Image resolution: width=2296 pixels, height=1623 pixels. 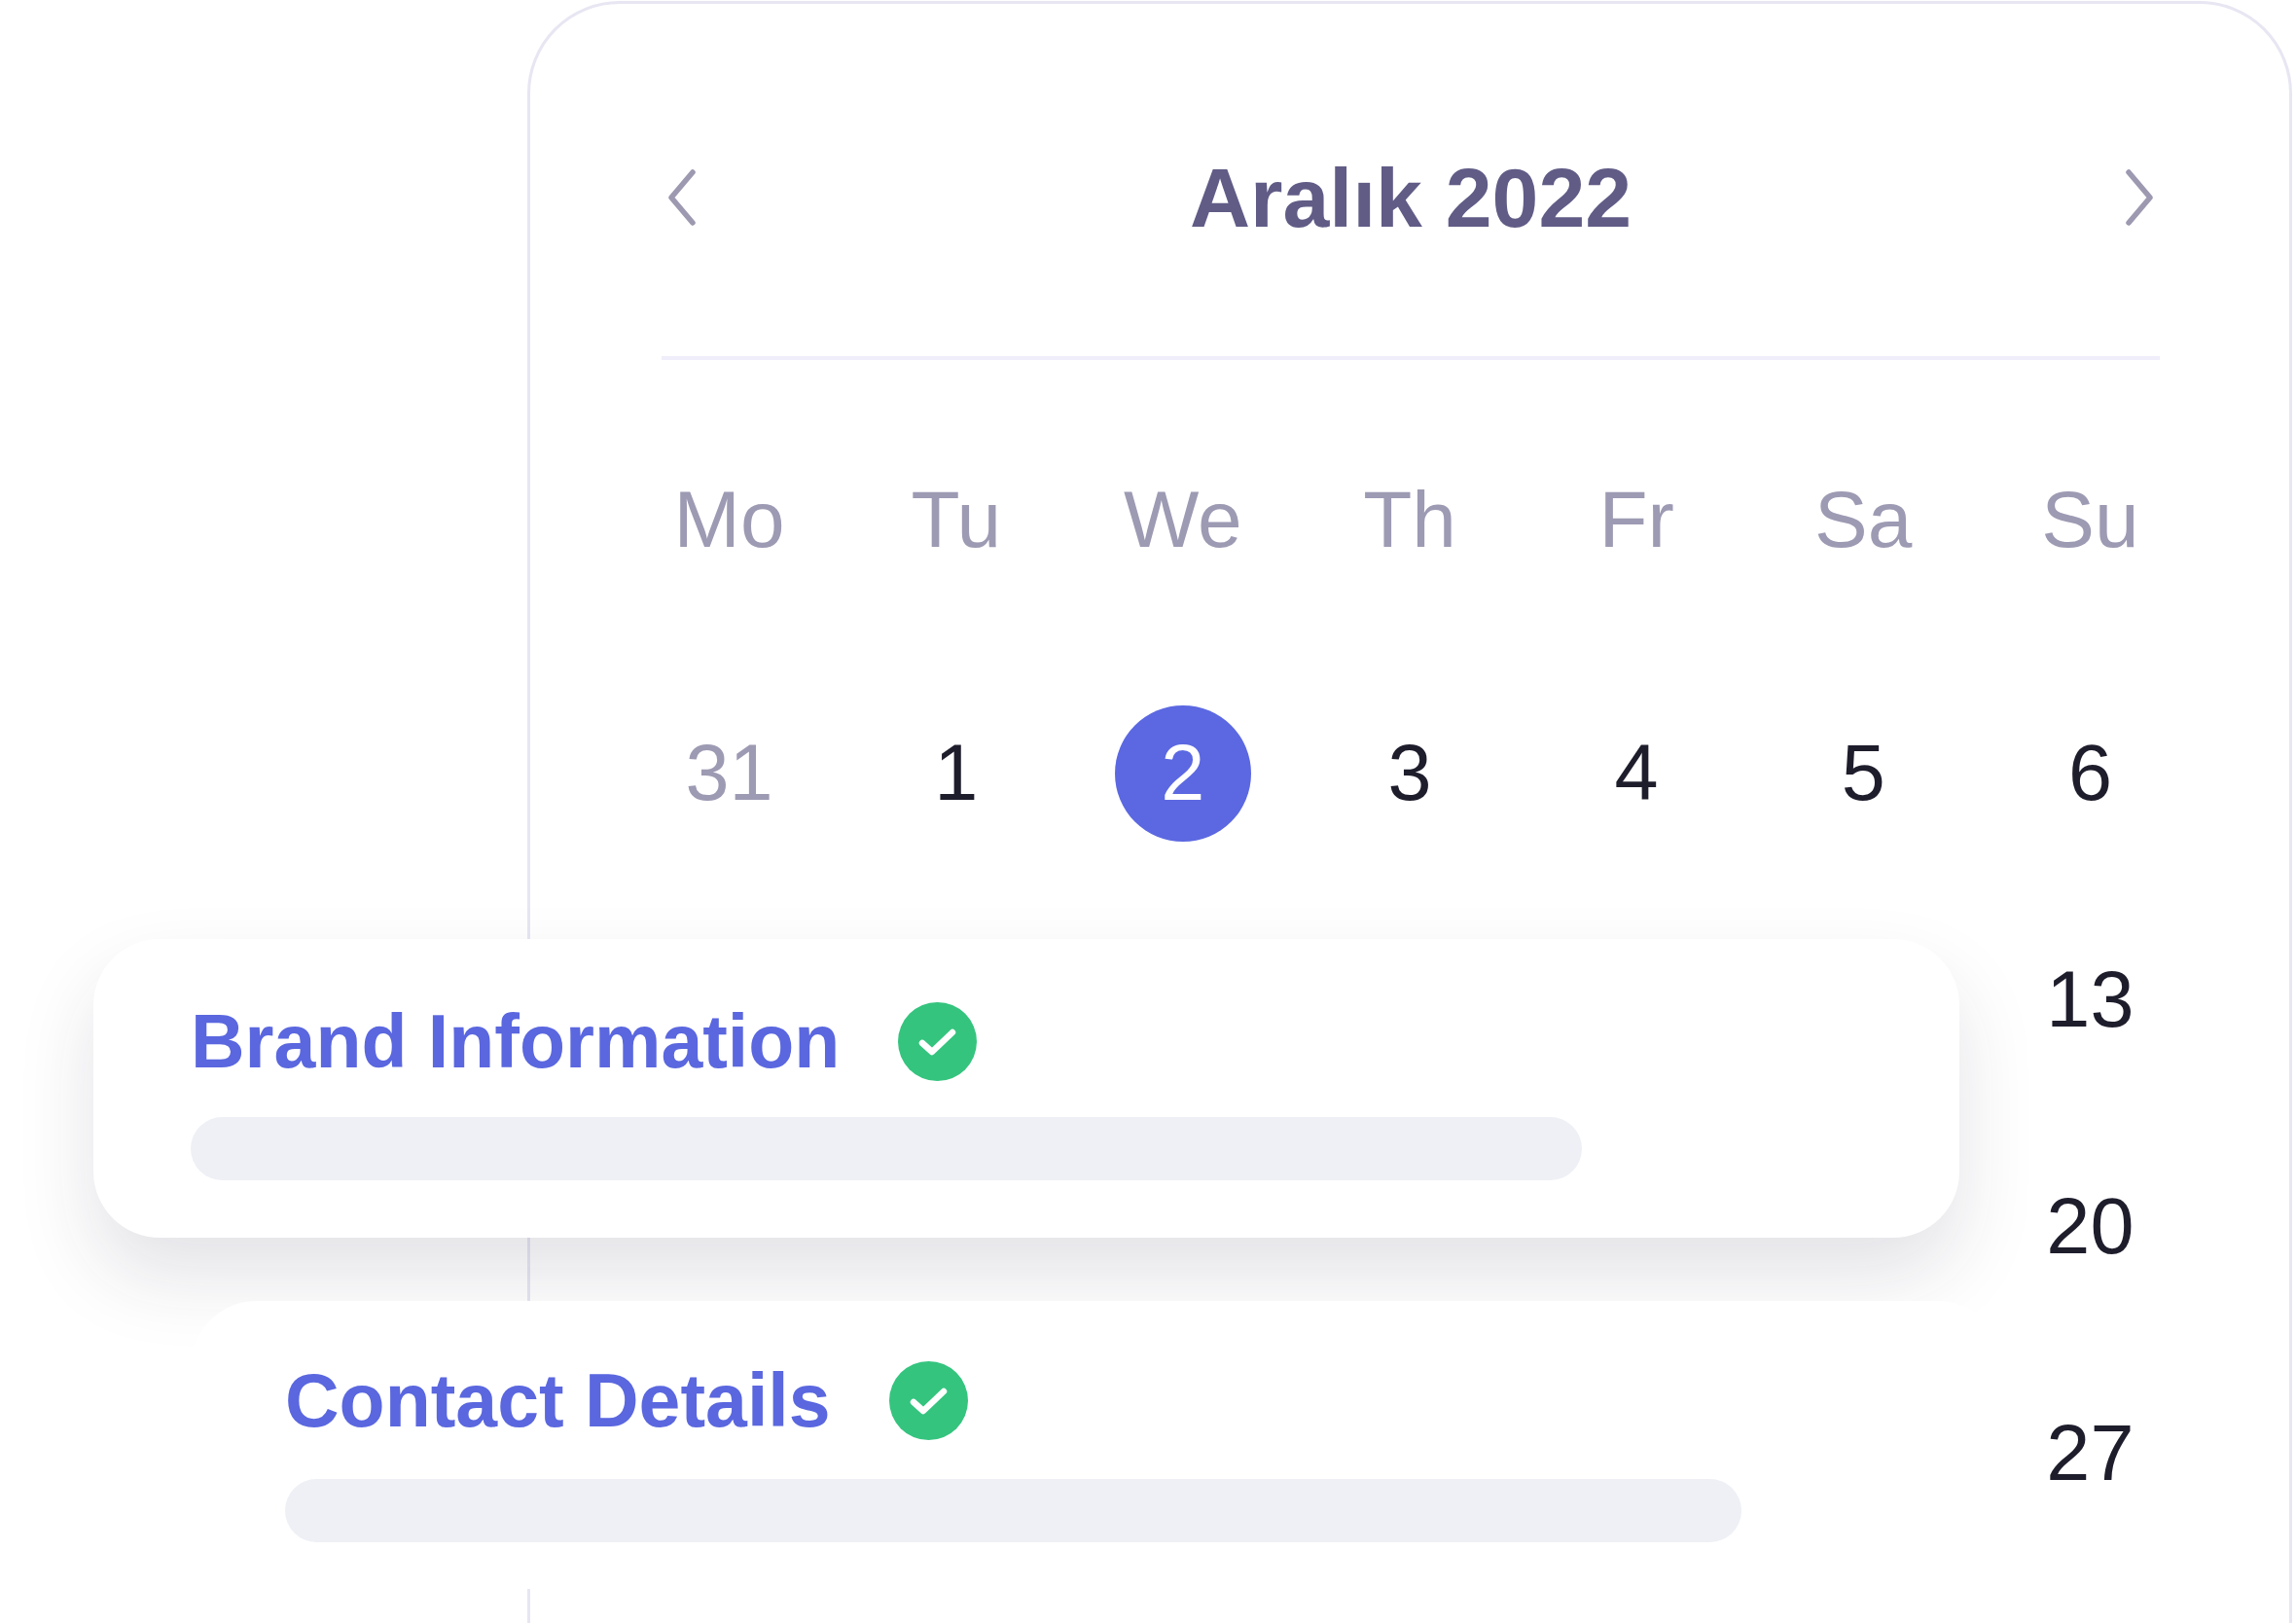 What do you see at coordinates (2090, 519) in the screenshot?
I see `weekday-label: Su` at bounding box center [2090, 519].